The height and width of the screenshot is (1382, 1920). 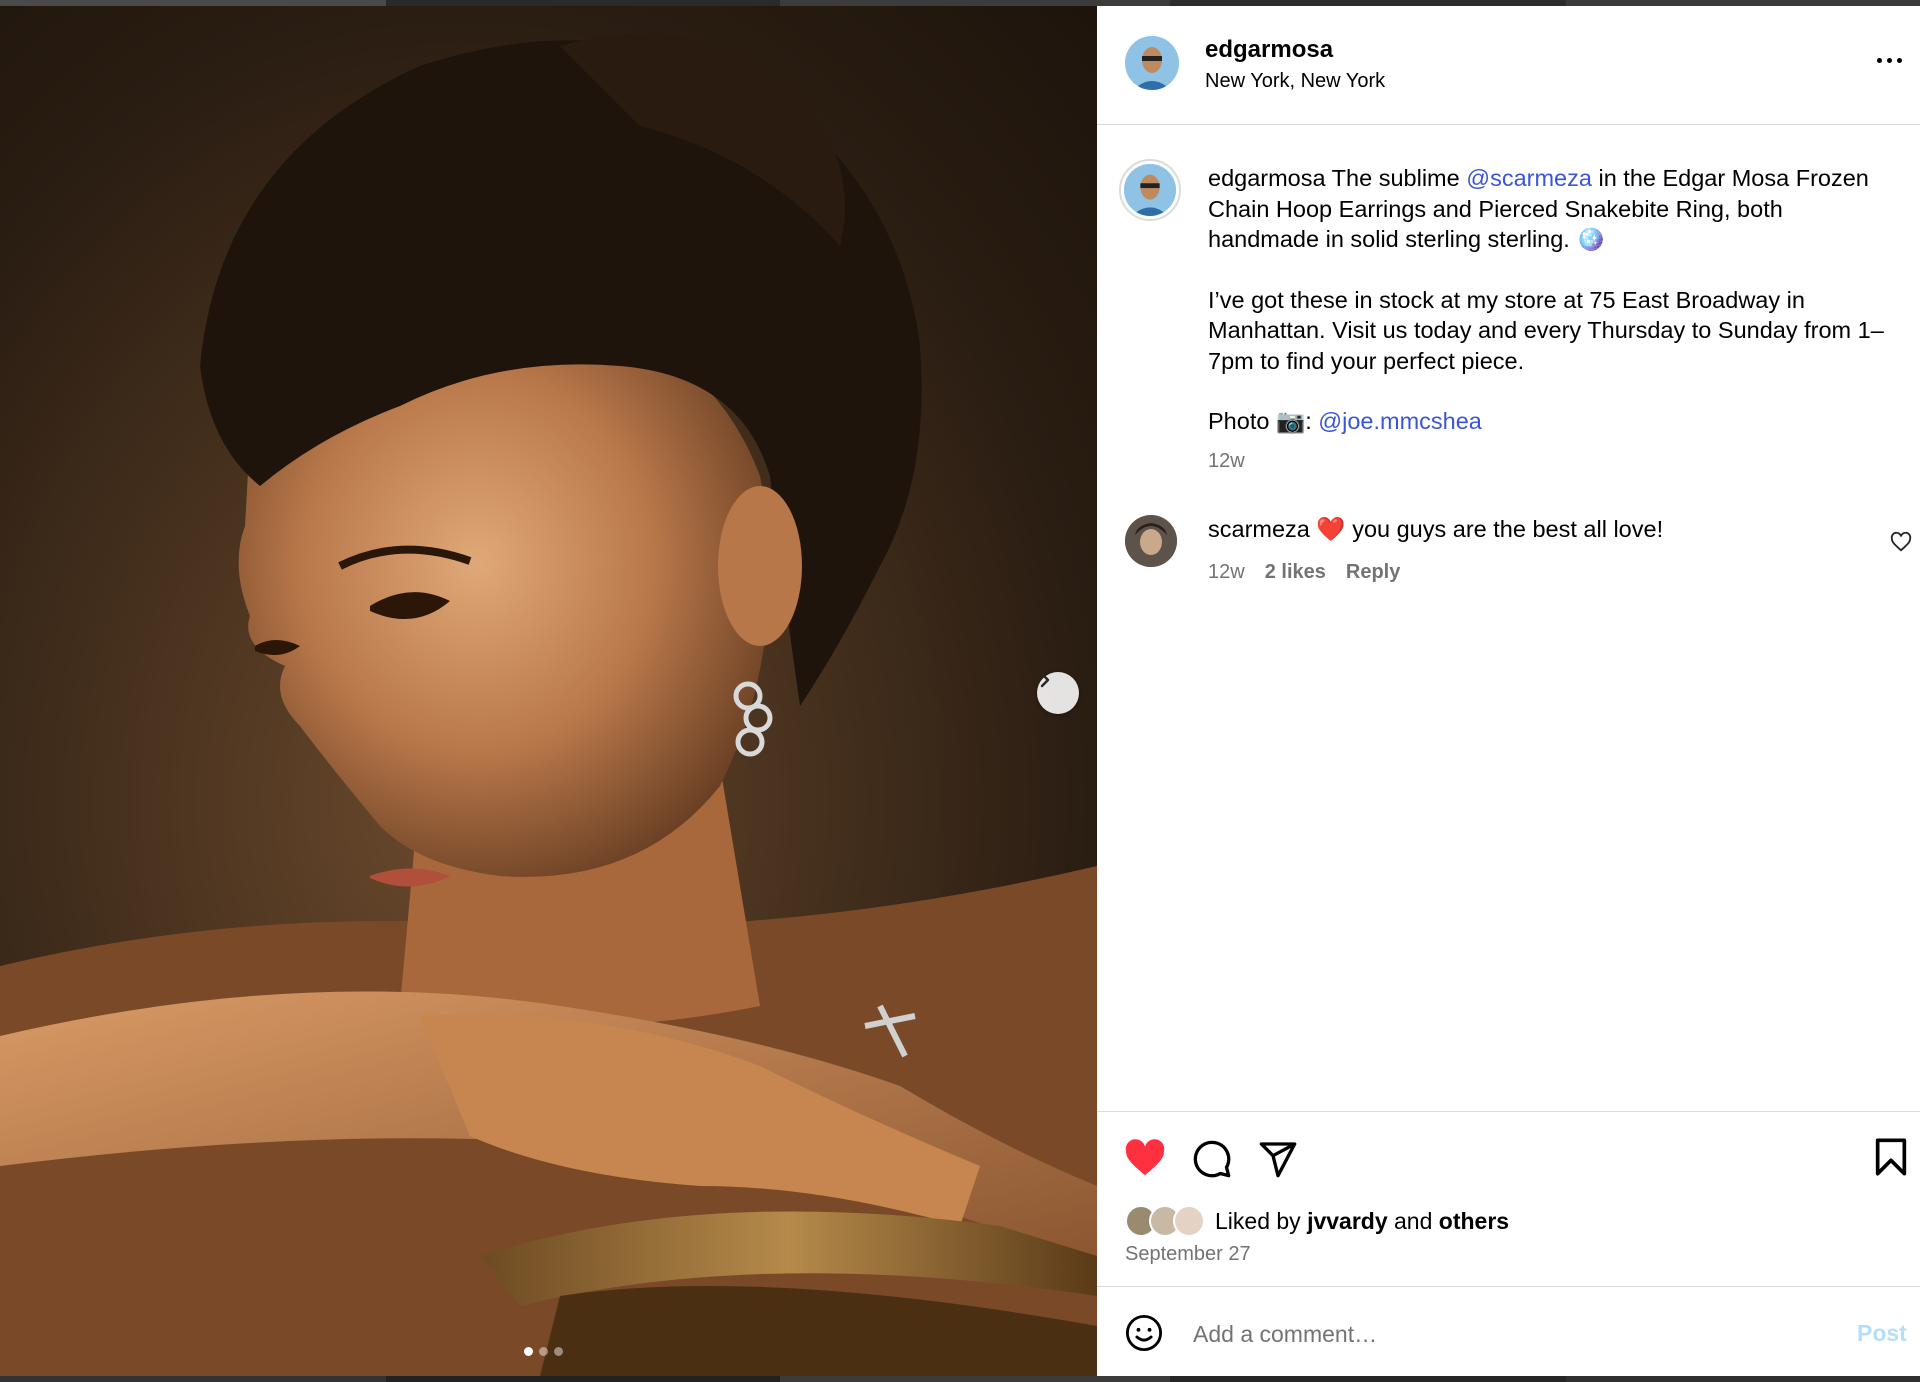 I want to click on chevron-right-icon, so click(x=1045, y=680).